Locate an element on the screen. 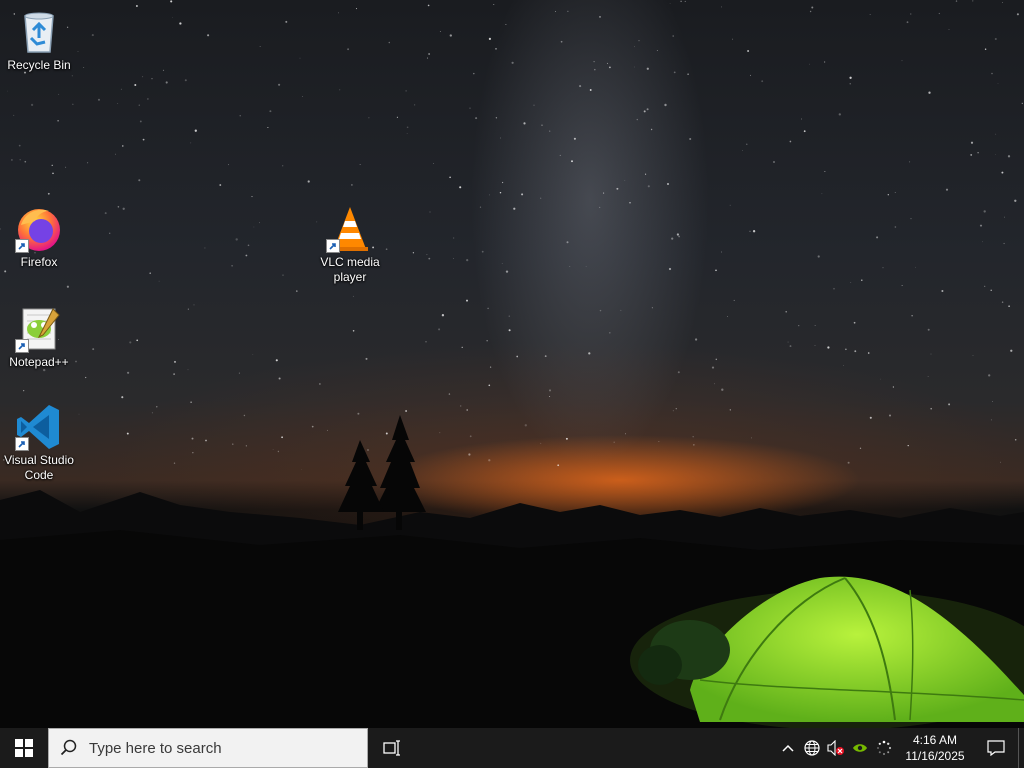  clock-date: 11/16/2025 is located at coordinates (935, 756).